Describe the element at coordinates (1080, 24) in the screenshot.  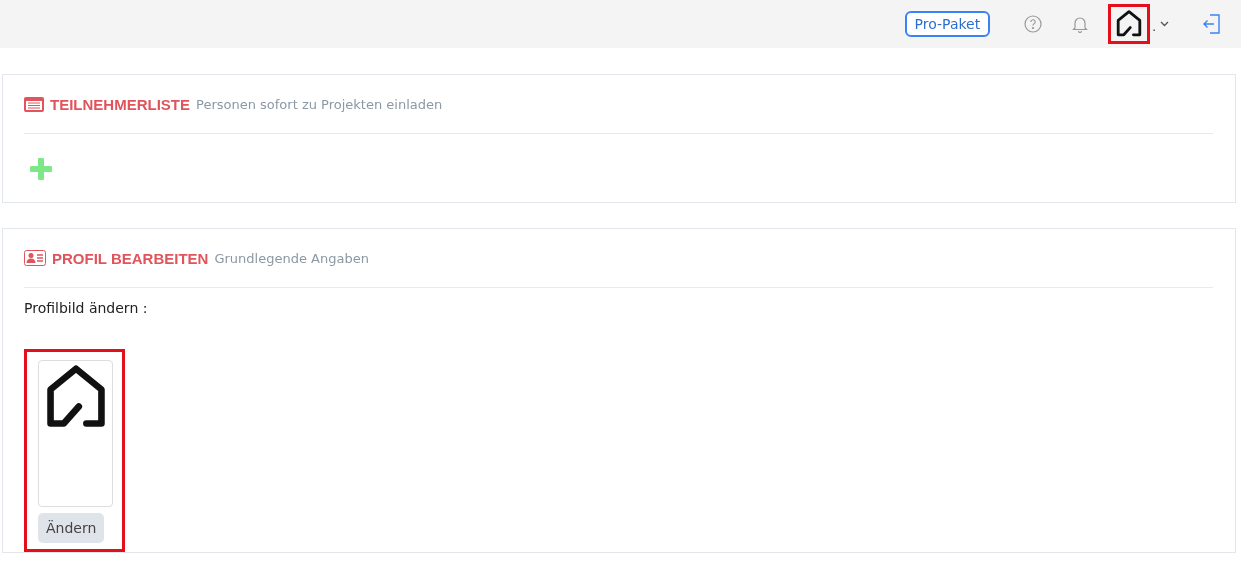
I see `bell-icon` at that location.